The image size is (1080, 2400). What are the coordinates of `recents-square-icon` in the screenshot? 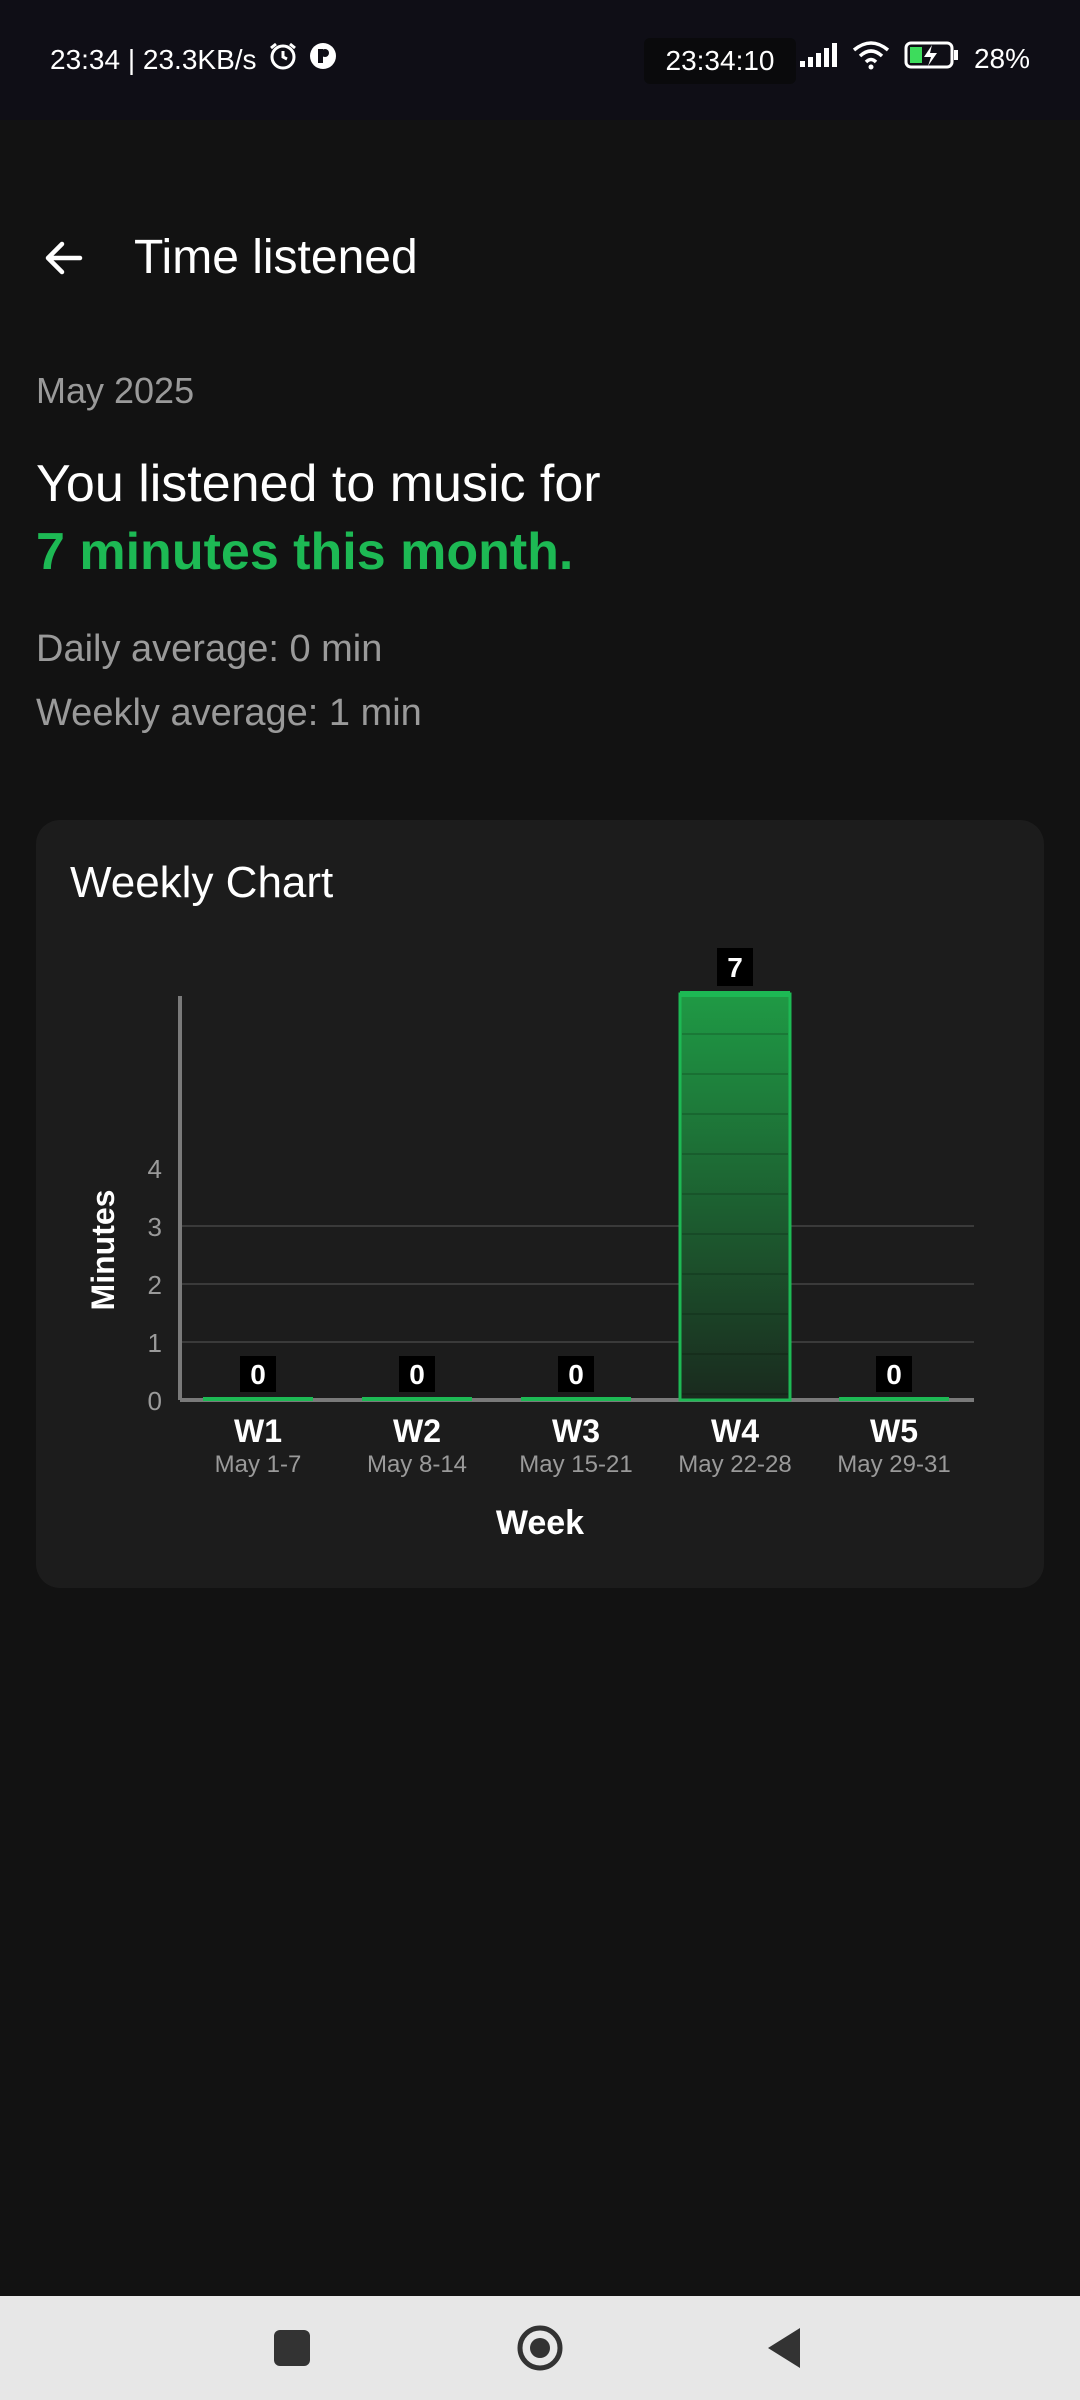 It's located at (292, 2348).